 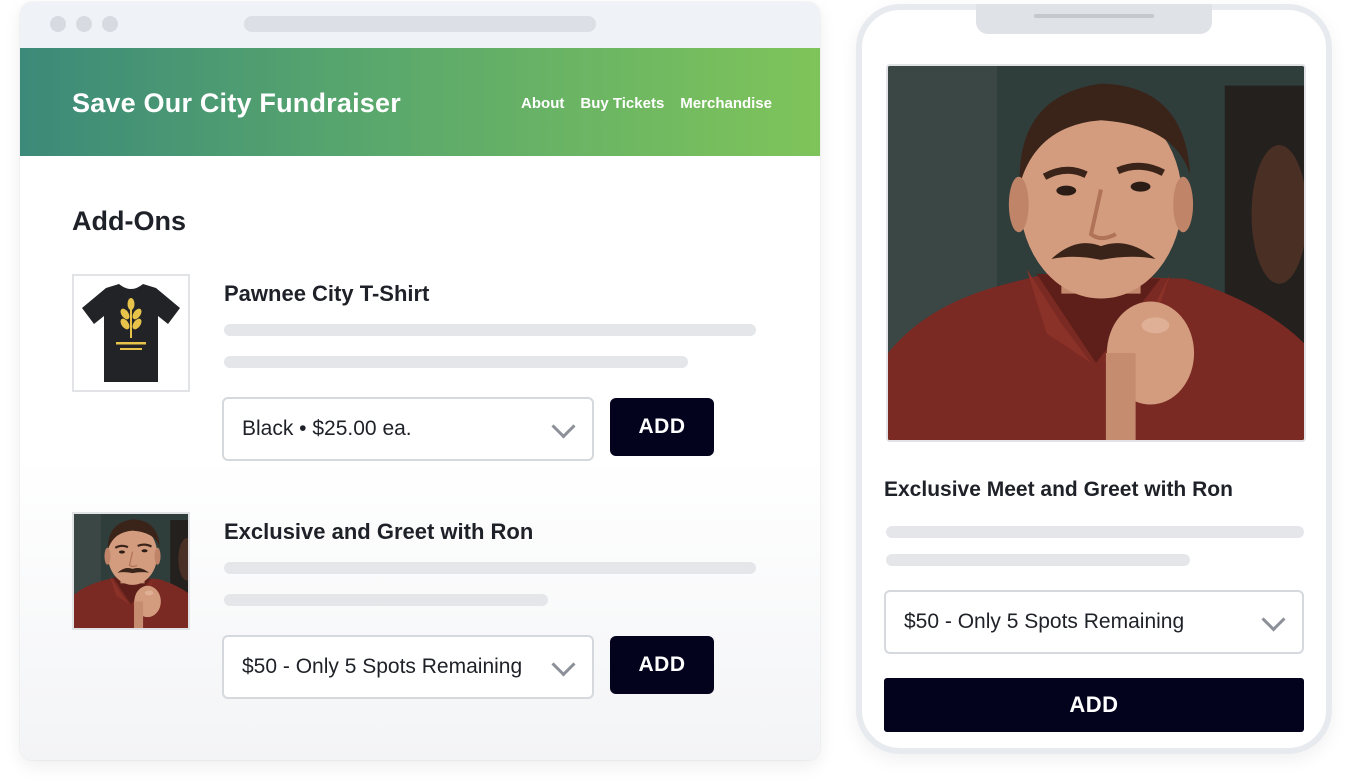 What do you see at coordinates (236, 103) in the screenshot?
I see `site-title: Save Our City Fundraiser` at bounding box center [236, 103].